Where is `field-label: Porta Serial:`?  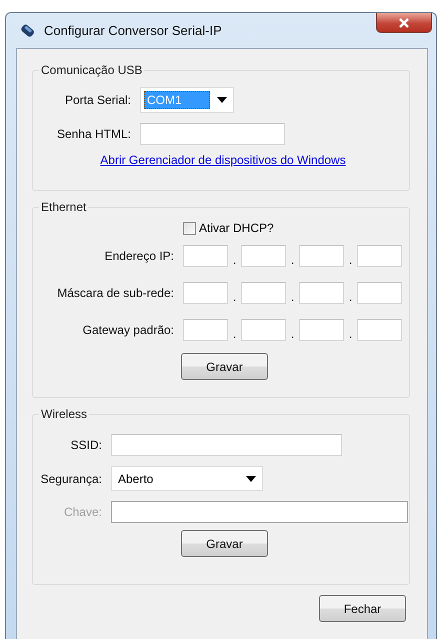
field-label: Porta Serial: is located at coordinates (98, 100).